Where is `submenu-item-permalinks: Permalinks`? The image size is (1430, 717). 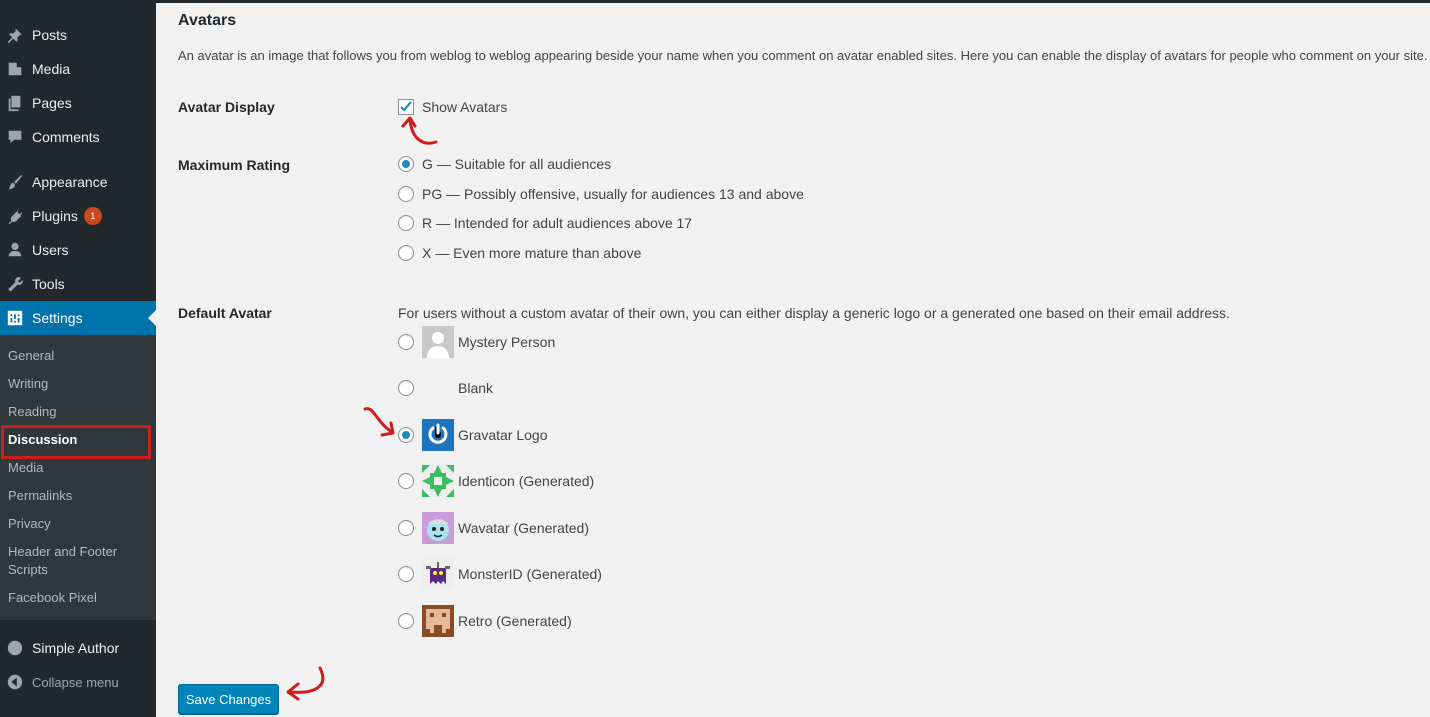 submenu-item-permalinks: Permalinks is located at coordinates (40, 496).